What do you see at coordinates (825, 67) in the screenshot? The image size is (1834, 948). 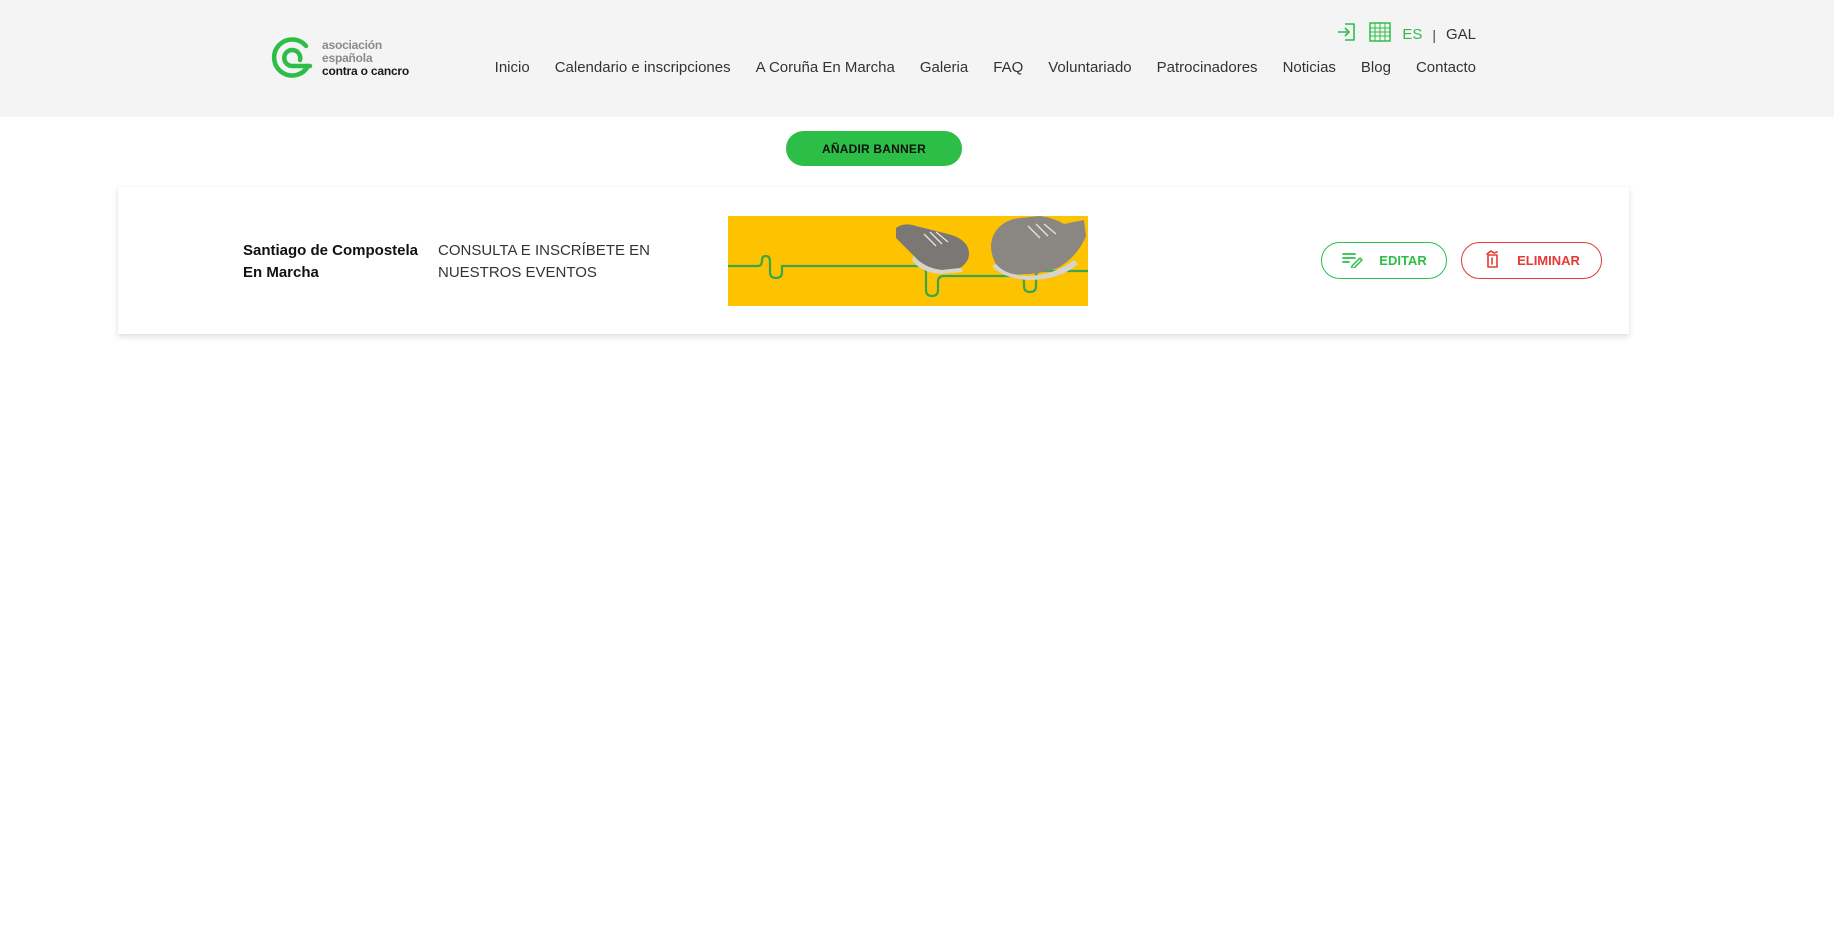 I see `nav-item-coruna-en-marcha: A Coruña En Marcha` at bounding box center [825, 67].